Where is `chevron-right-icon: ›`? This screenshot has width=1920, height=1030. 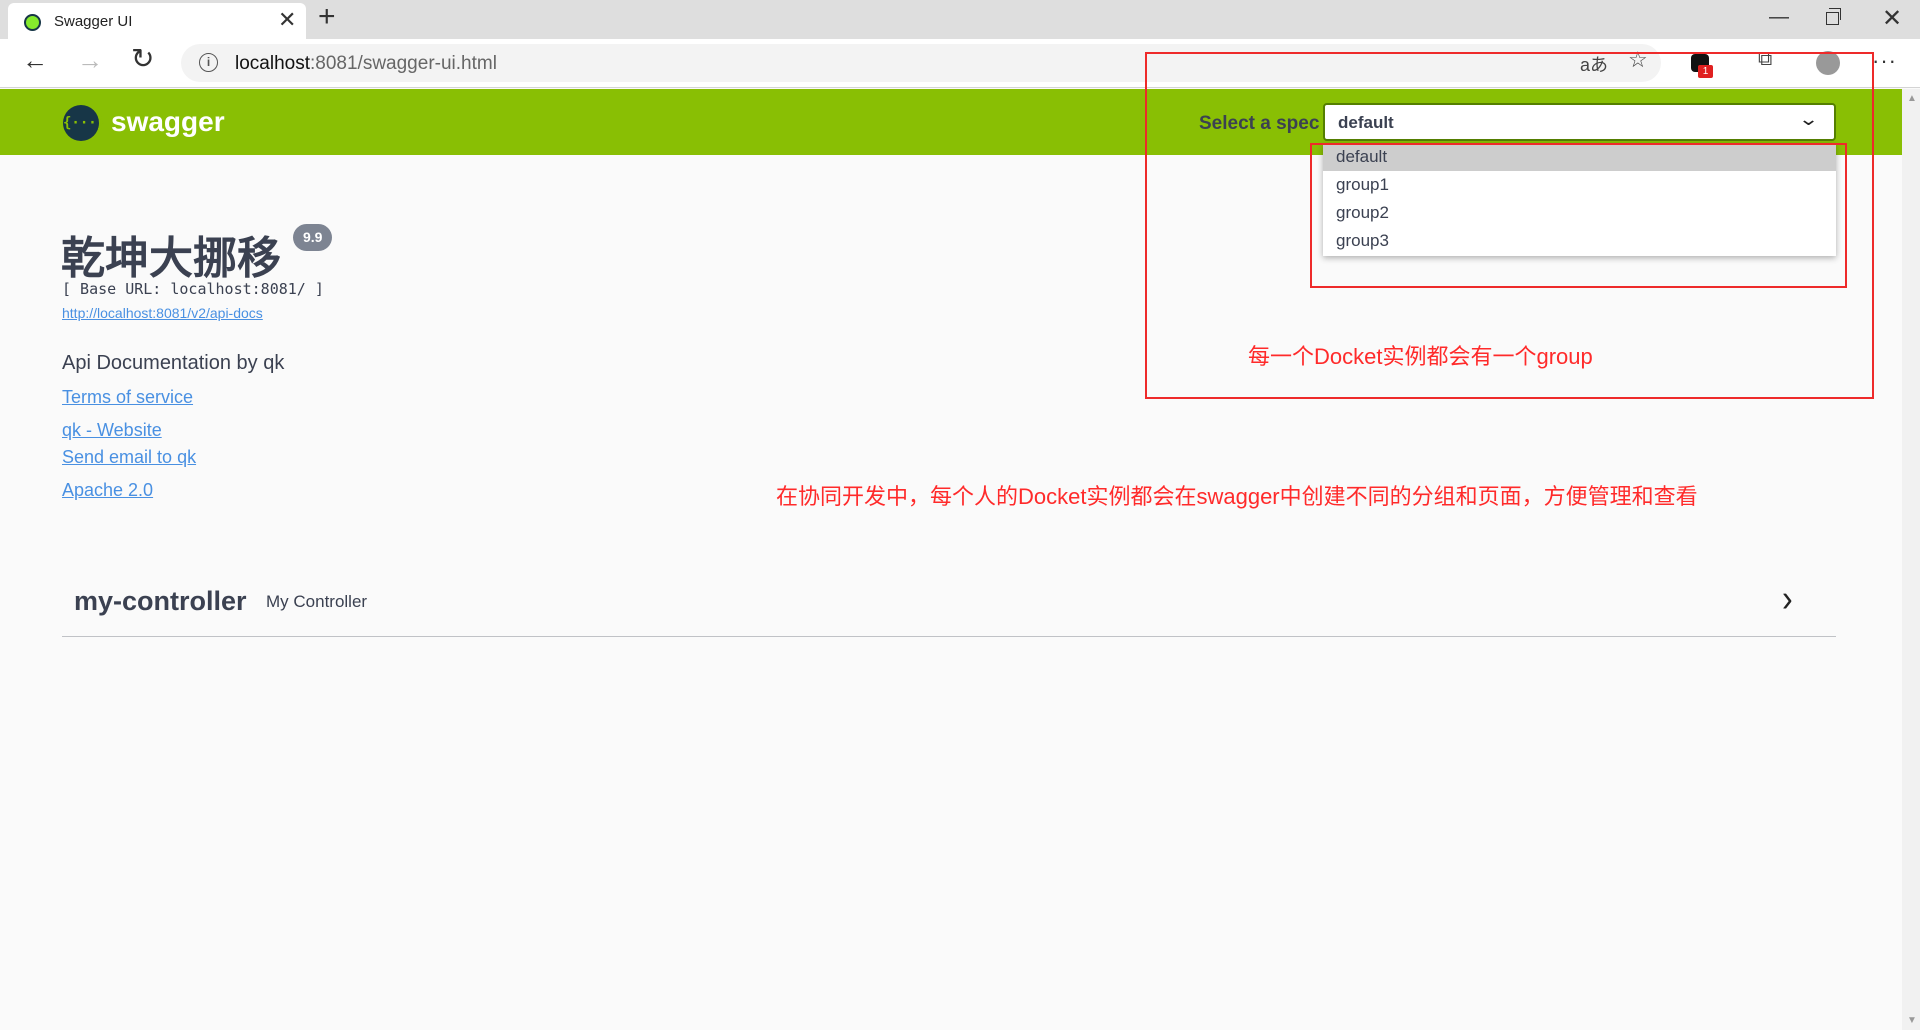
chevron-right-icon: › is located at coordinates (1787, 598).